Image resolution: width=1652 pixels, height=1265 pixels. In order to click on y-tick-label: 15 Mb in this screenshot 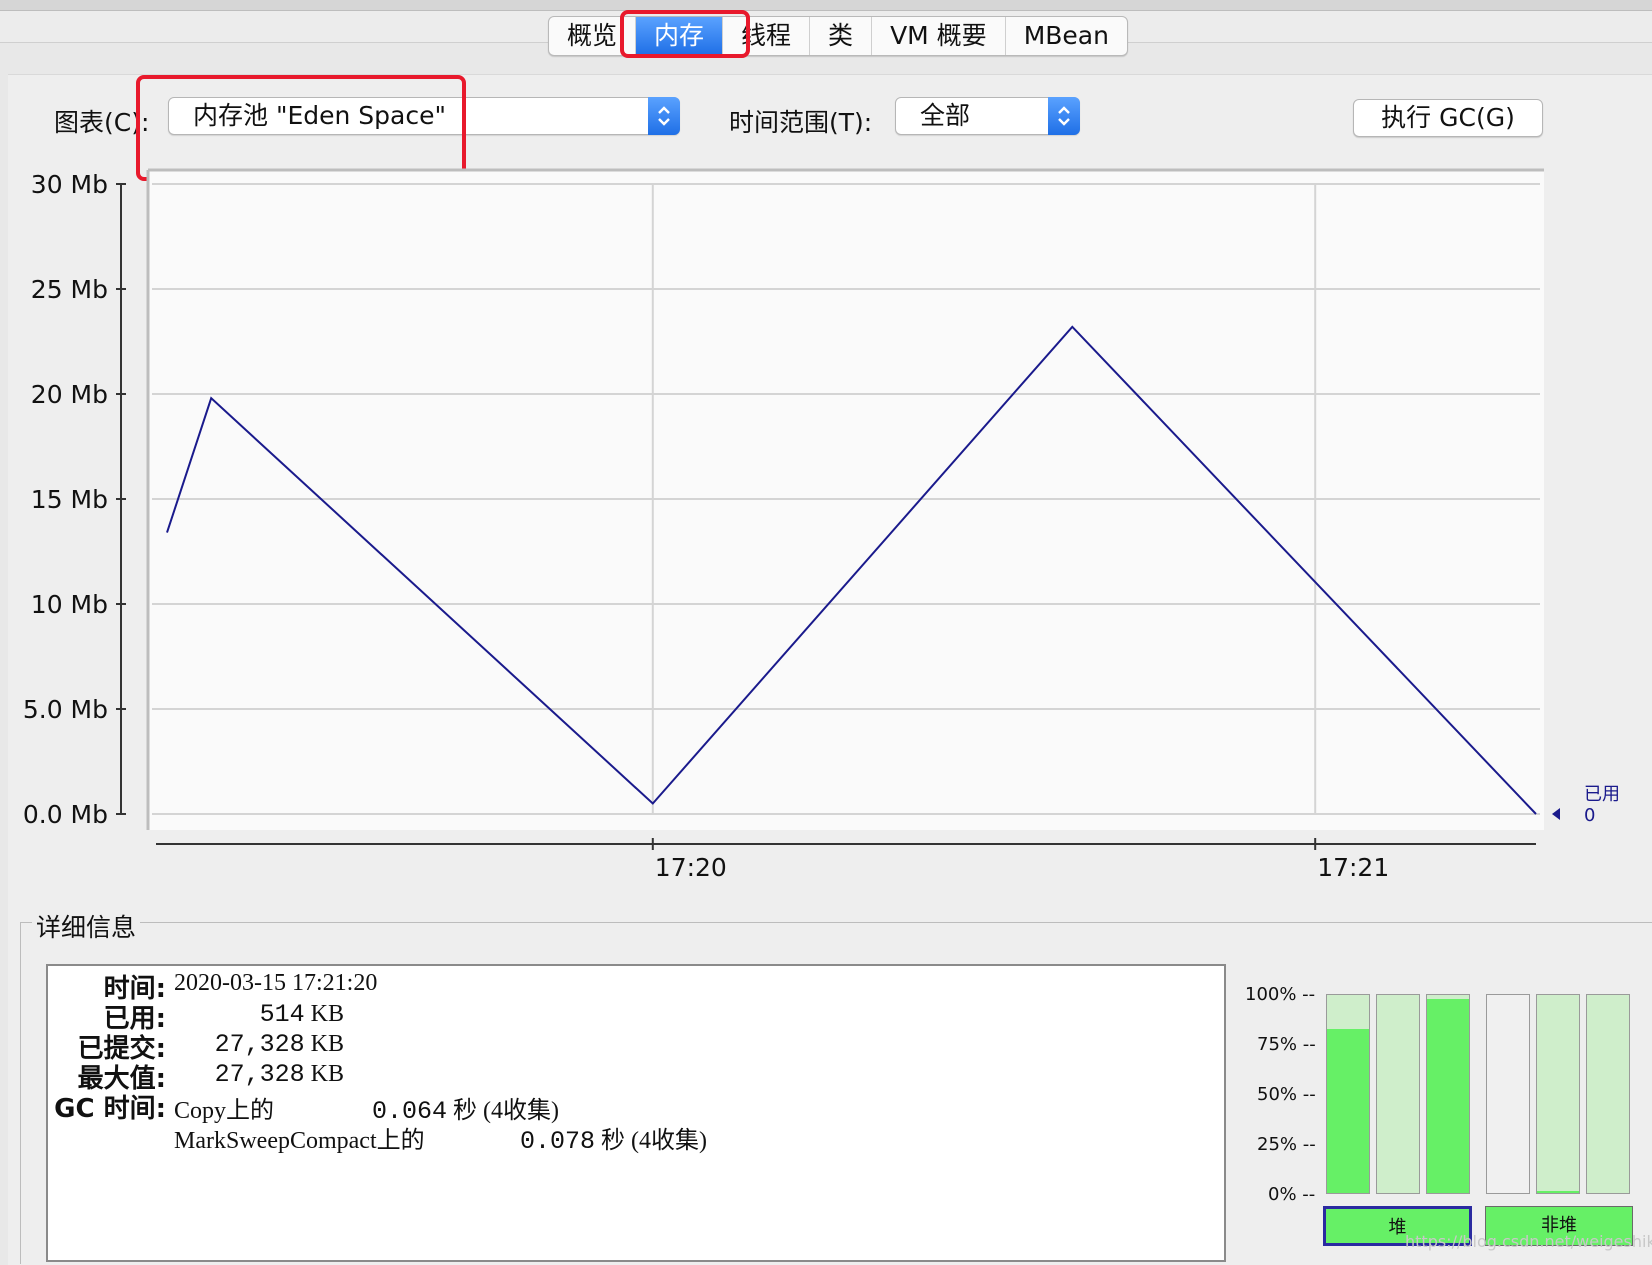, I will do `click(69, 499)`.